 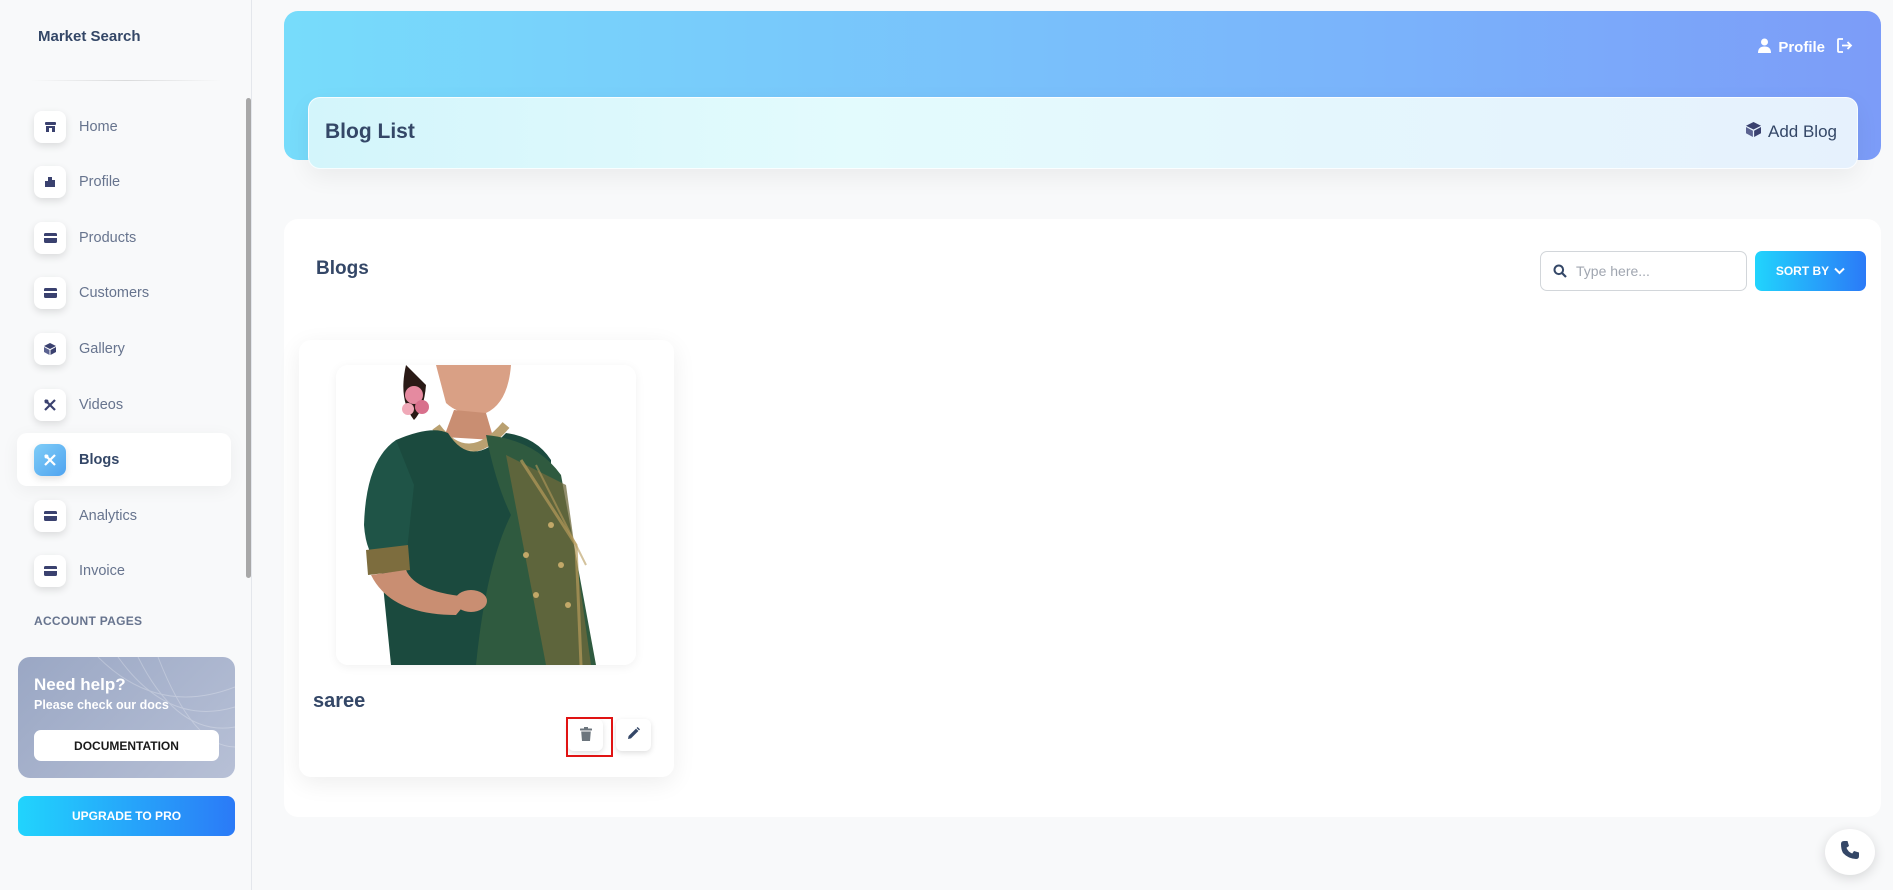 What do you see at coordinates (99, 459) in the screenshot?
I see `sidebar-item-label: Blogs` at bounding box center [99, 459].